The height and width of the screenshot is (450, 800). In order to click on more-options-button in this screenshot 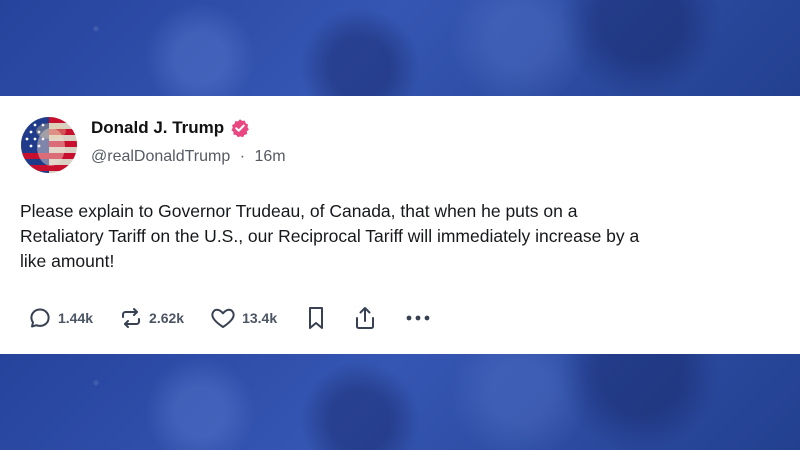, I will do `click(418, 318)`.